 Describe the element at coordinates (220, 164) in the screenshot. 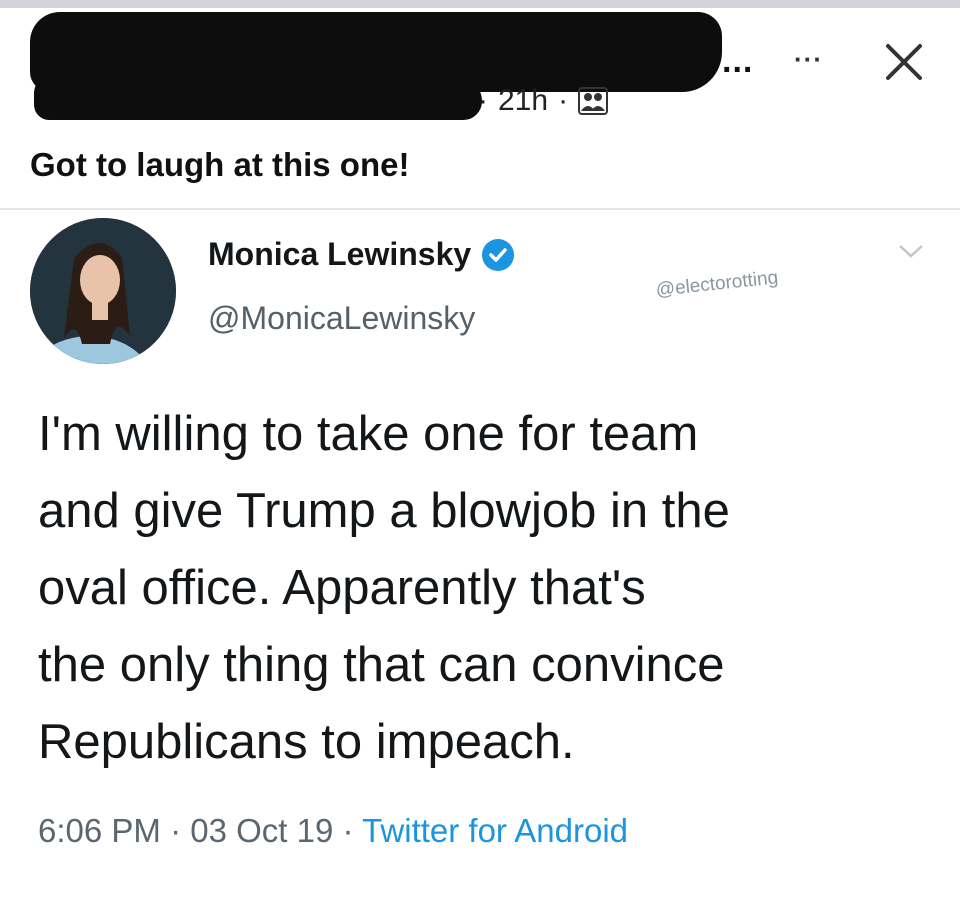

I see `post-caption: Got to laugh at this one!` at that location.